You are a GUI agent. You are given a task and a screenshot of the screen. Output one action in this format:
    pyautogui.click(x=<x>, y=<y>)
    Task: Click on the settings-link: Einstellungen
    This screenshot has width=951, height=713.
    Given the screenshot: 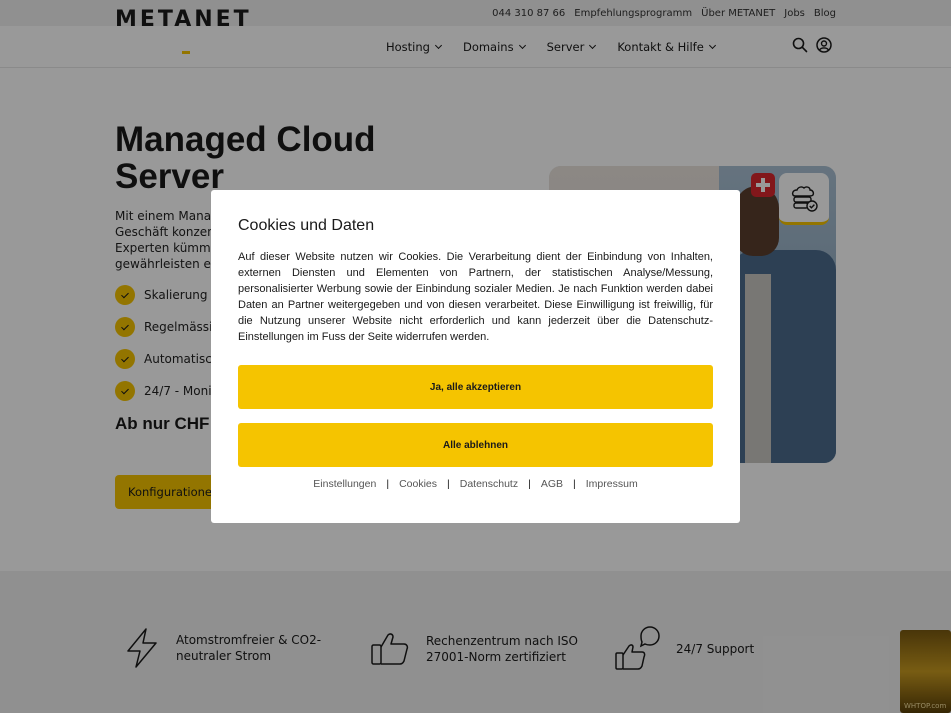 What is the action you would take?
    pyautogui.click(x=344, y=484)
    